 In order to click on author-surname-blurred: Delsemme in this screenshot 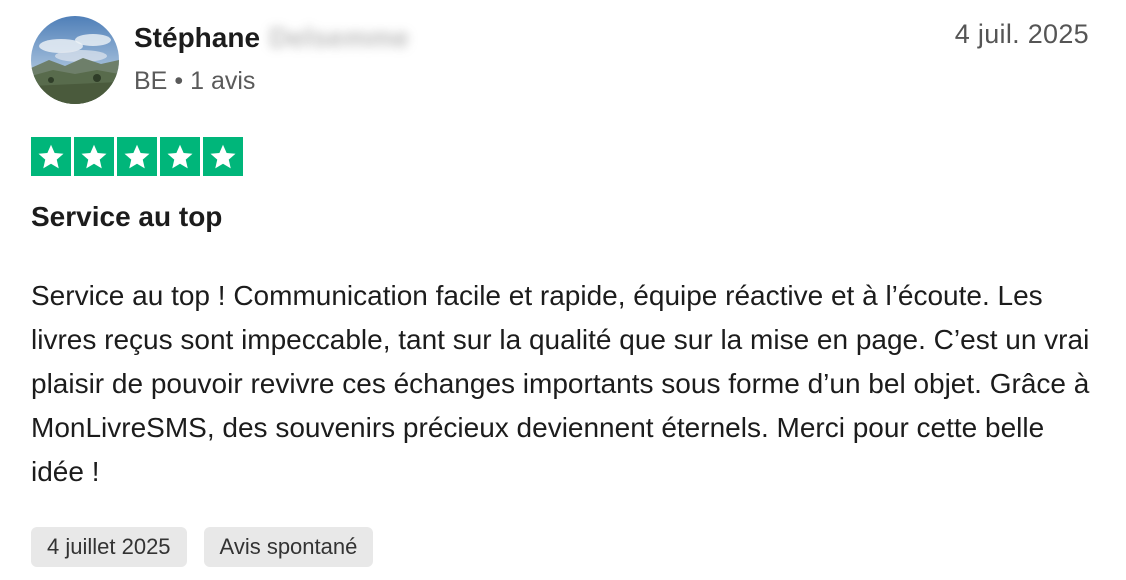, I will do `click(339, 37)`.